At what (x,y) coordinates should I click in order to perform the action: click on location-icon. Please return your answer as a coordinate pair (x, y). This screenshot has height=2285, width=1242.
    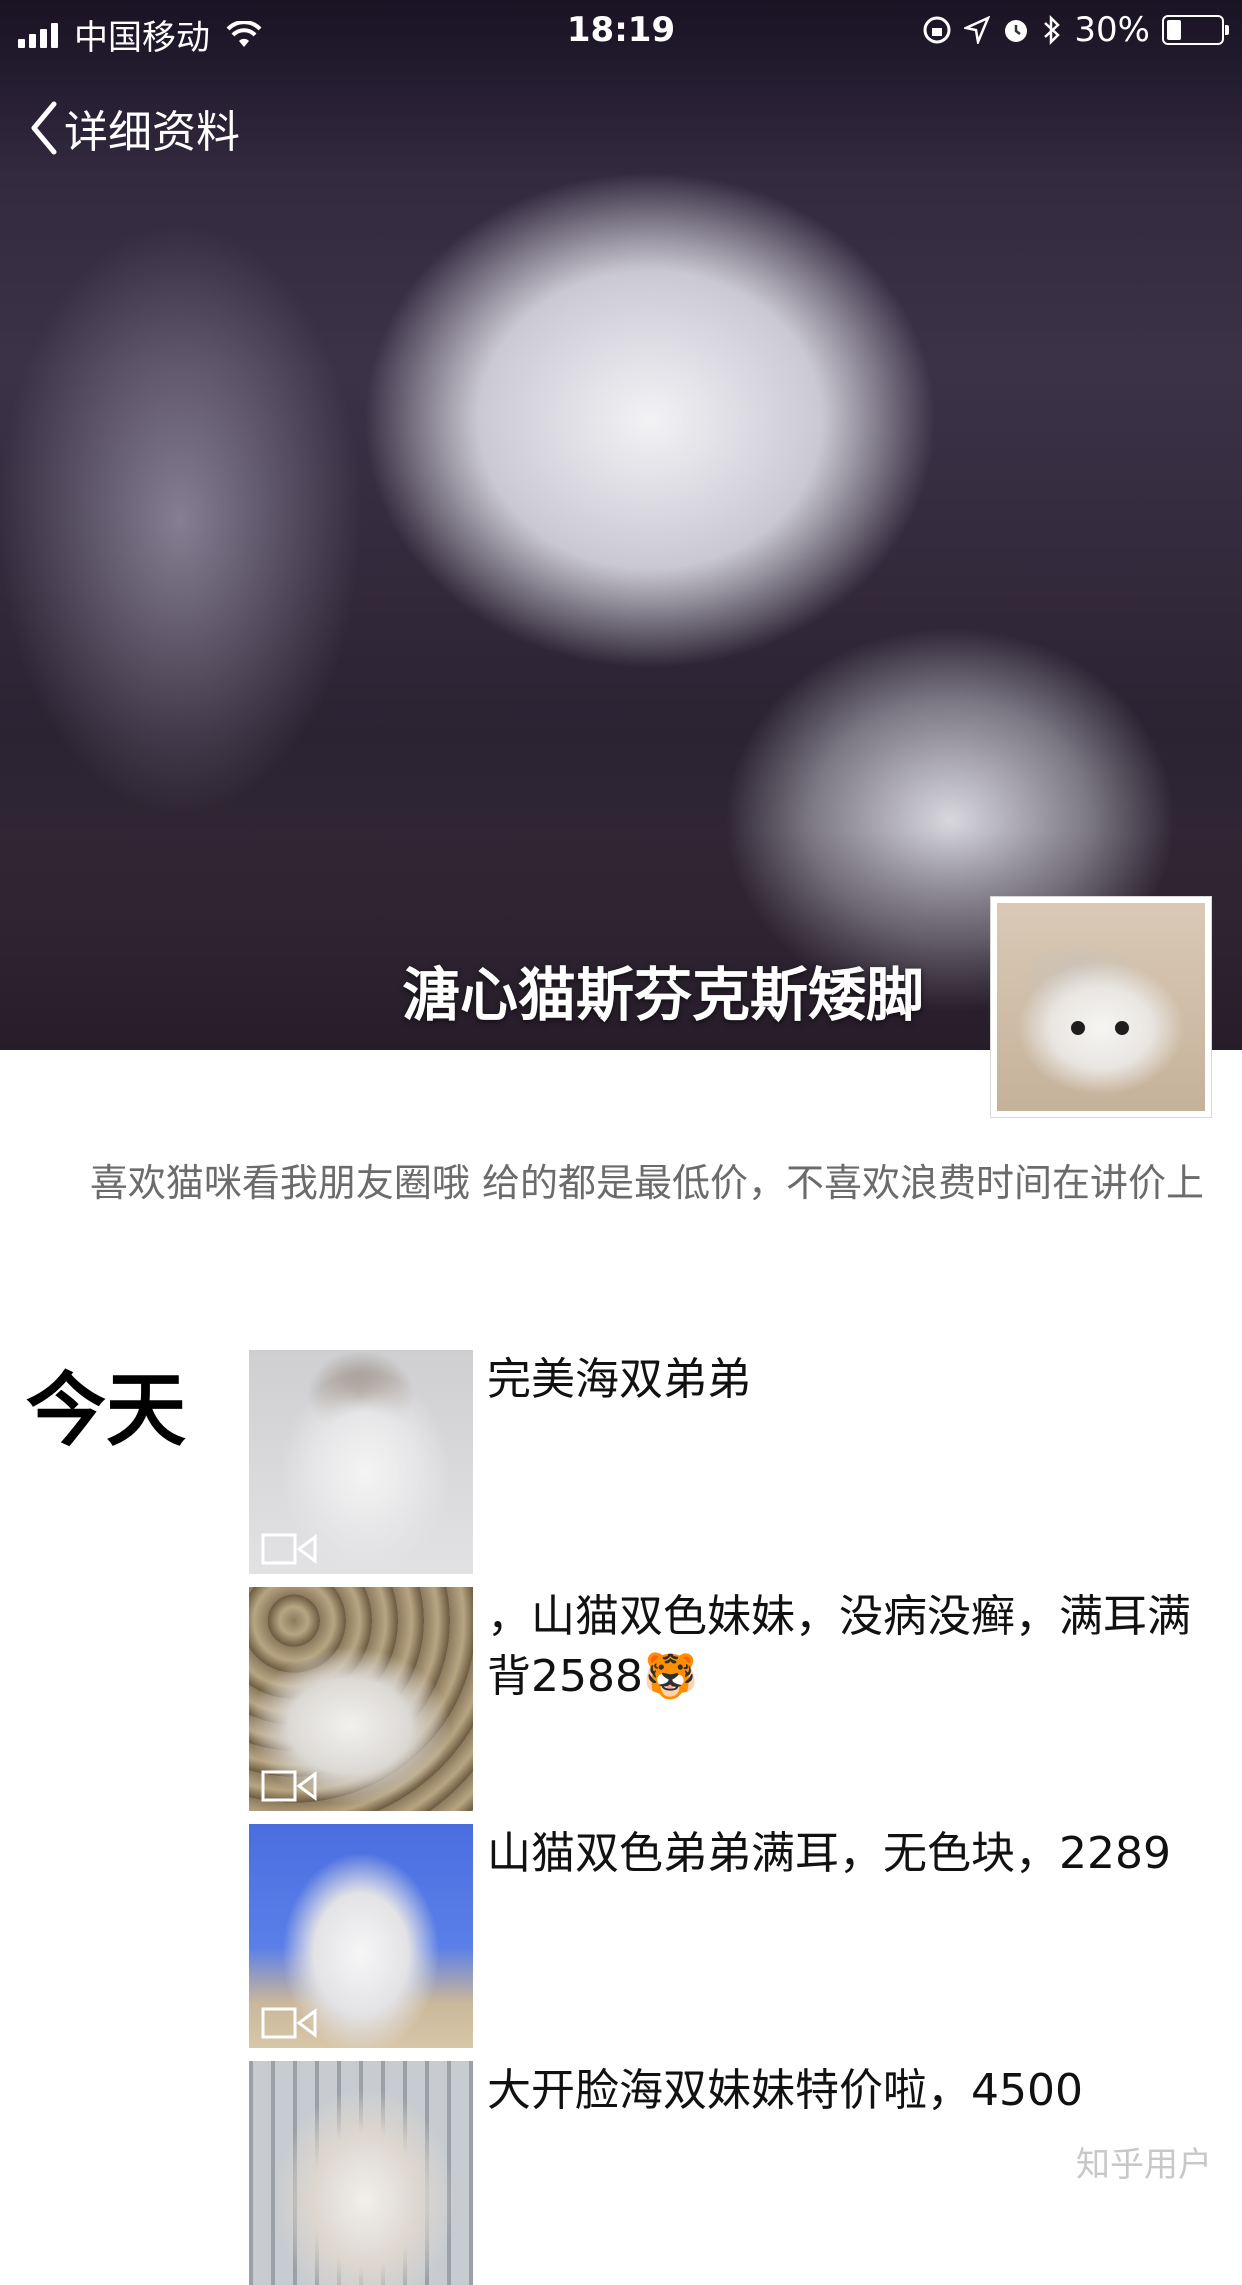
    Looking at the image, I should click on (977, 30).